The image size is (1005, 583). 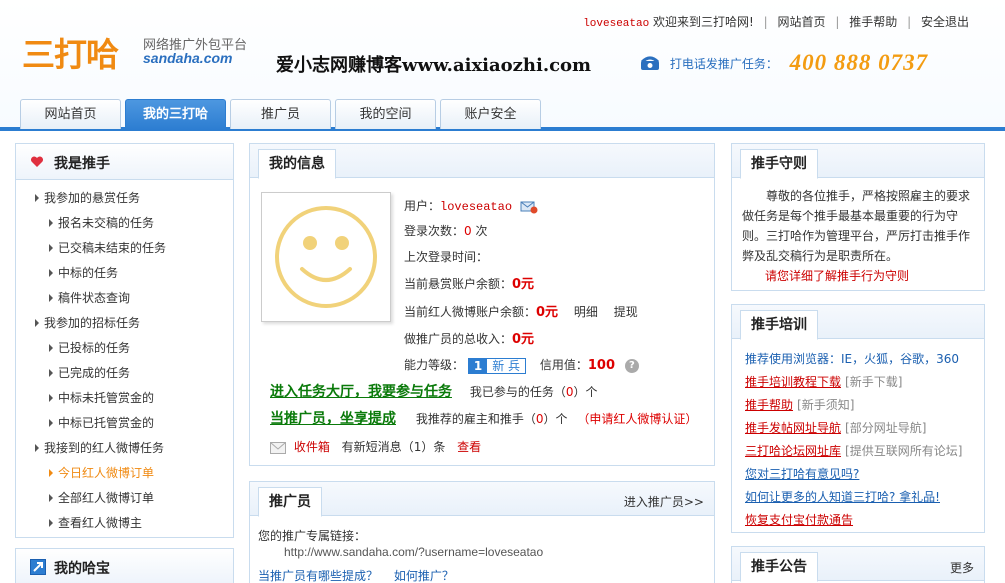 I want to click on welcome-text: 欢迎来到三打哈网!, so click(x=703, y=22).